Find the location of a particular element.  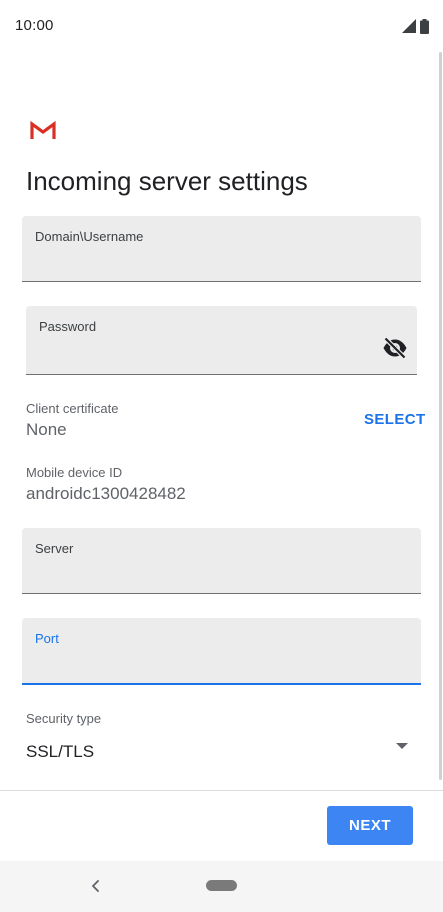

server-field: Server is located at coordinates (221, 561).